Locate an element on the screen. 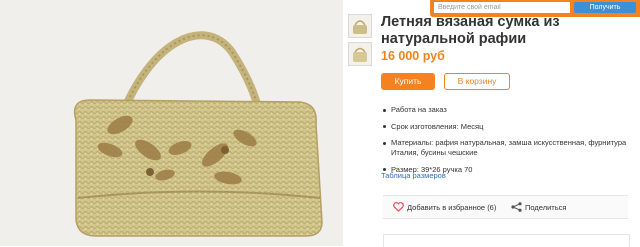  share-icon is located at coordinates (516, 208).